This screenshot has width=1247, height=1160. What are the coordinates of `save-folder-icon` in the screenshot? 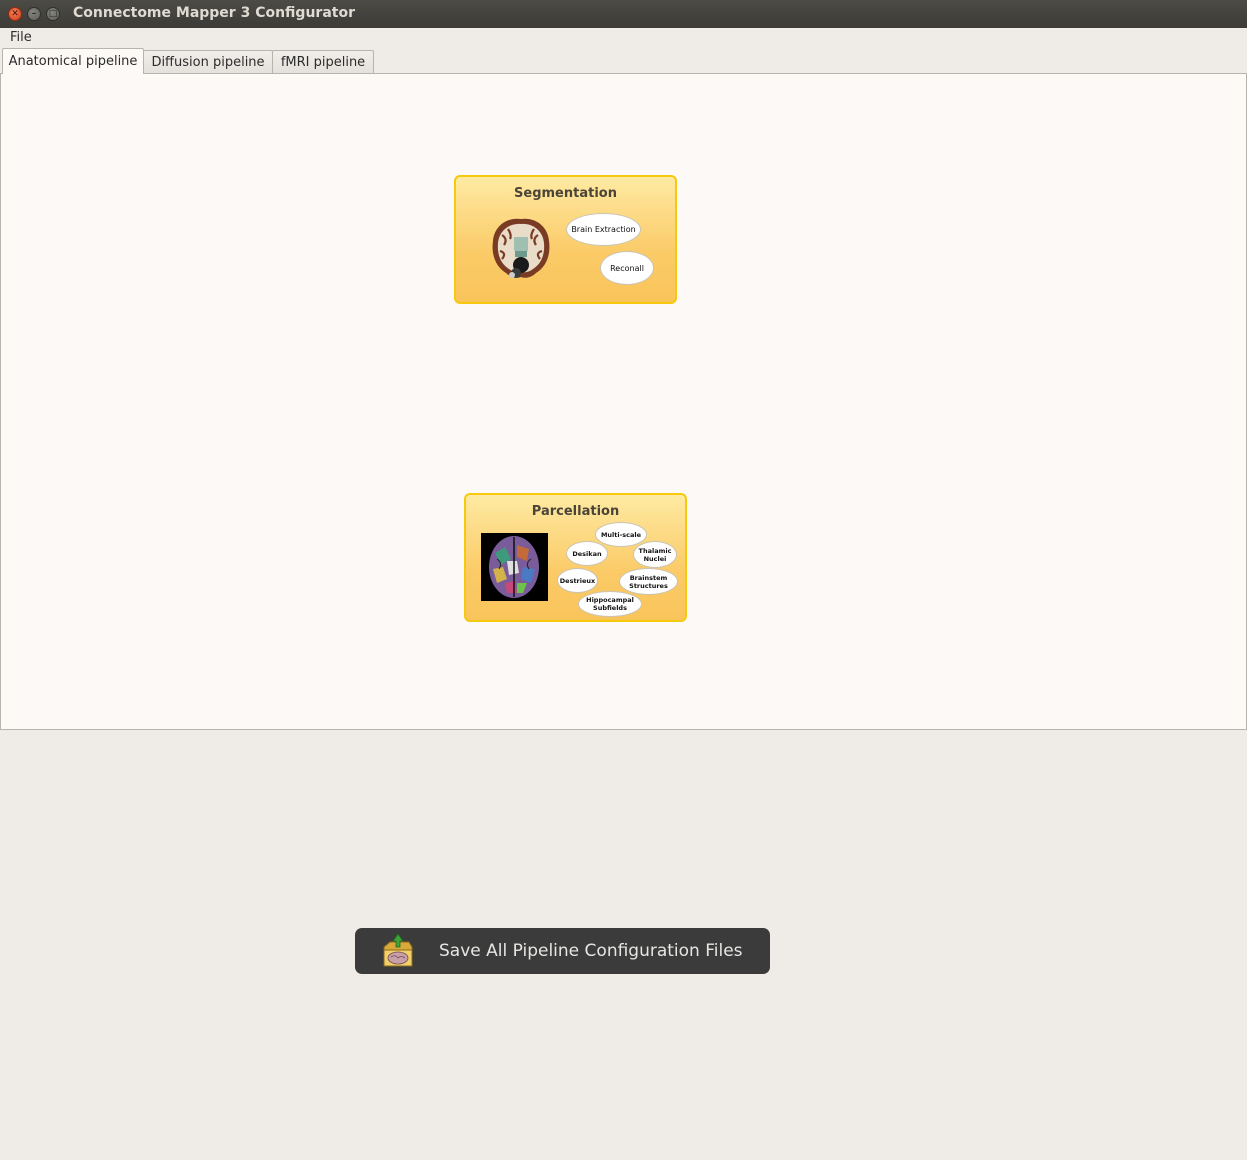 It's located at (398, 950).